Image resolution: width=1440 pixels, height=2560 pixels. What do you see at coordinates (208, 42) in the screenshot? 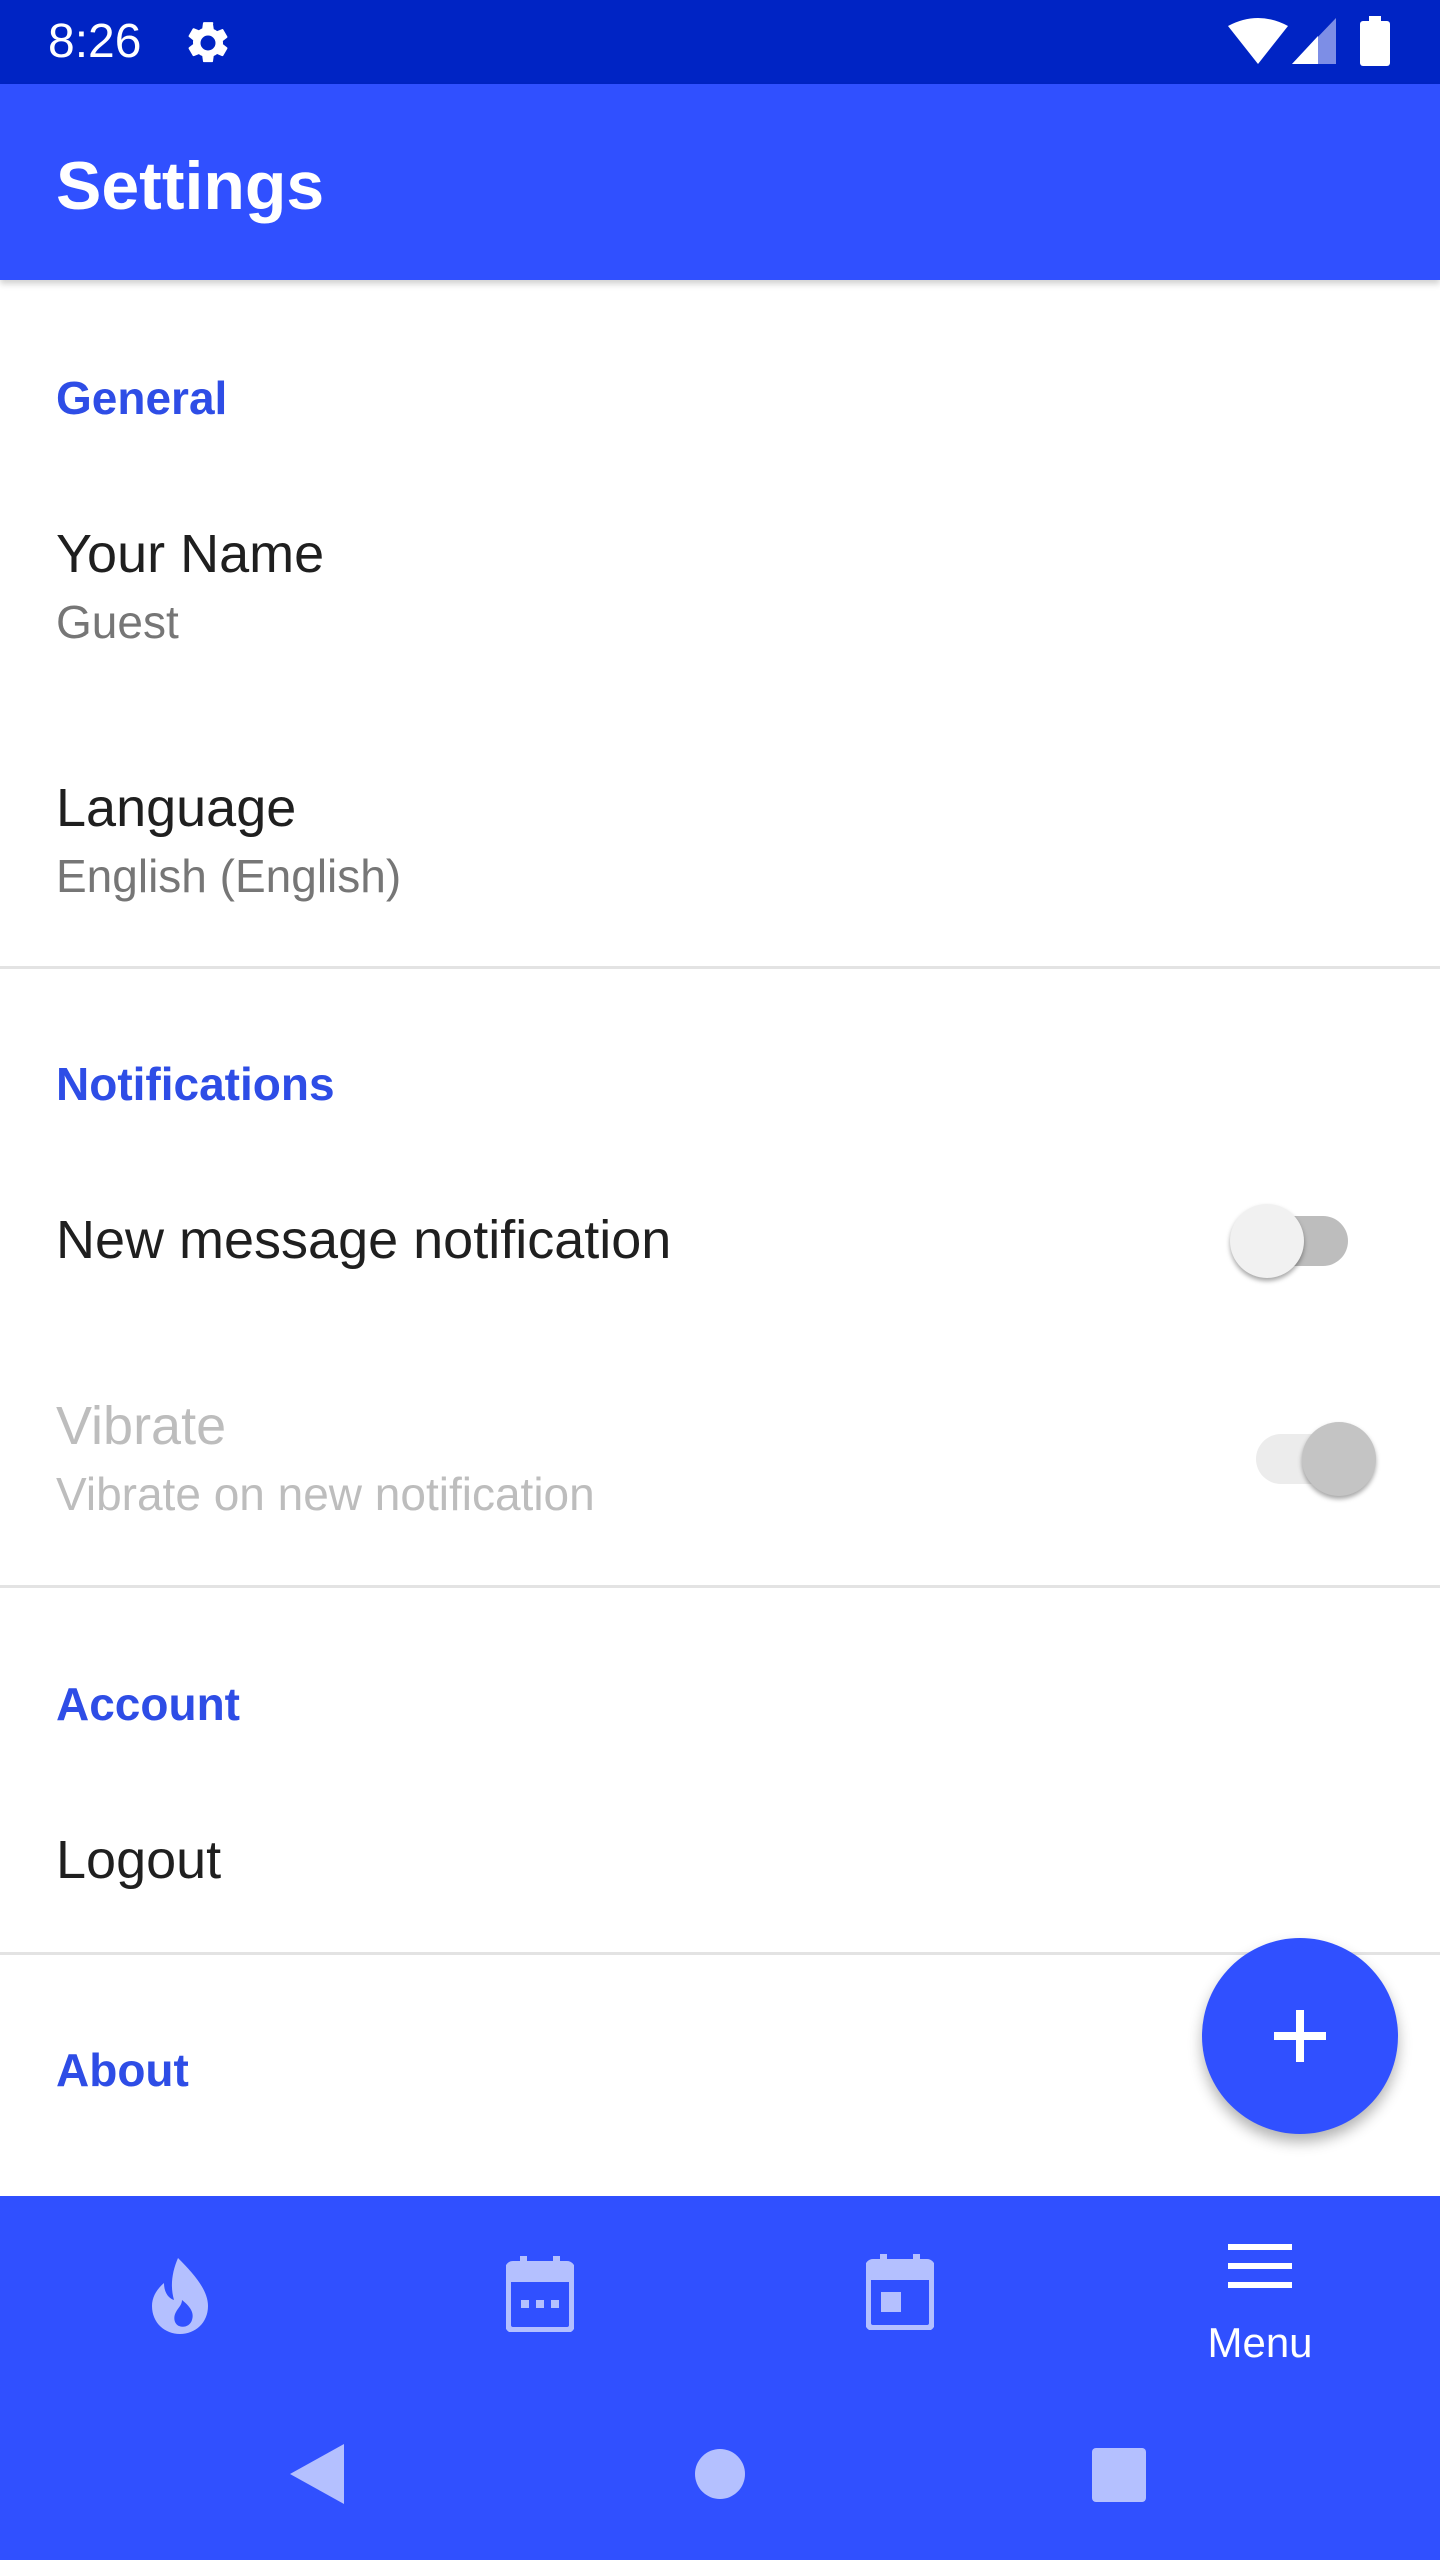
I see `gear-icon` at bounding box center [208, 42].